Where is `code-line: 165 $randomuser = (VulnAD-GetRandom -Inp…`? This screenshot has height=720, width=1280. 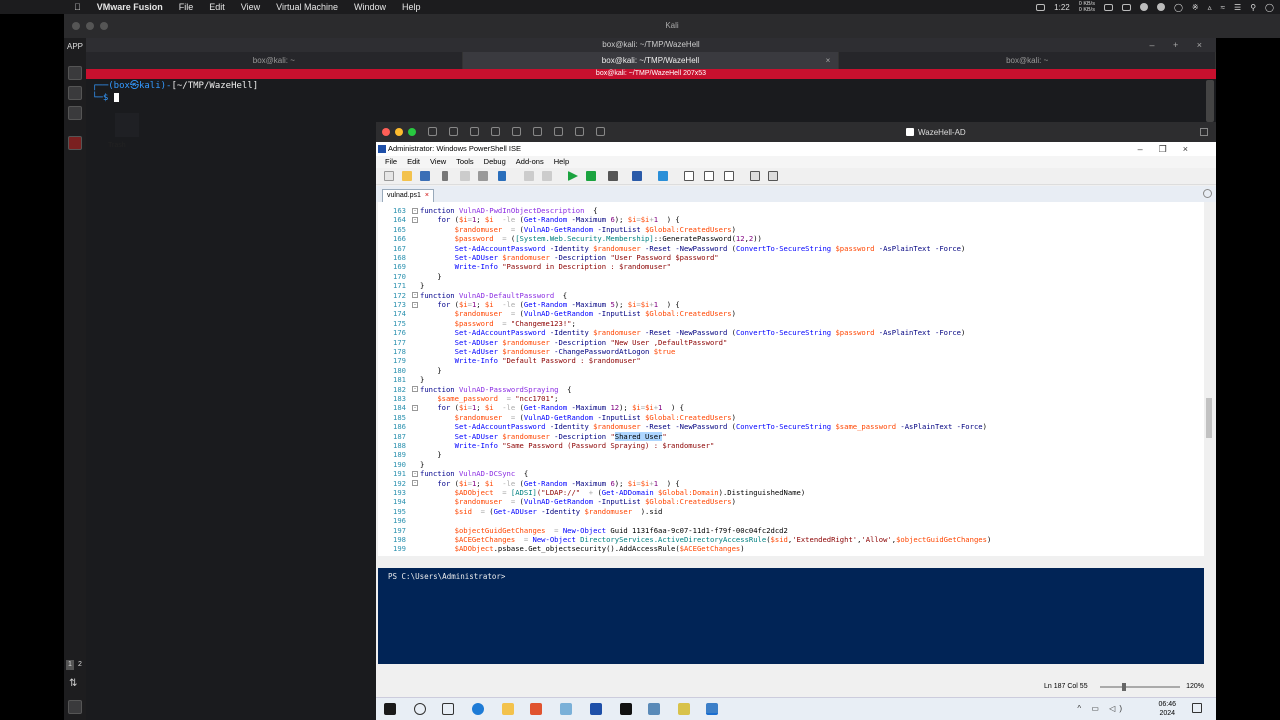
code-line: 165 $randomuser = (VulnAD-GetRandom -Inp… is located at coordinates (788, 229).